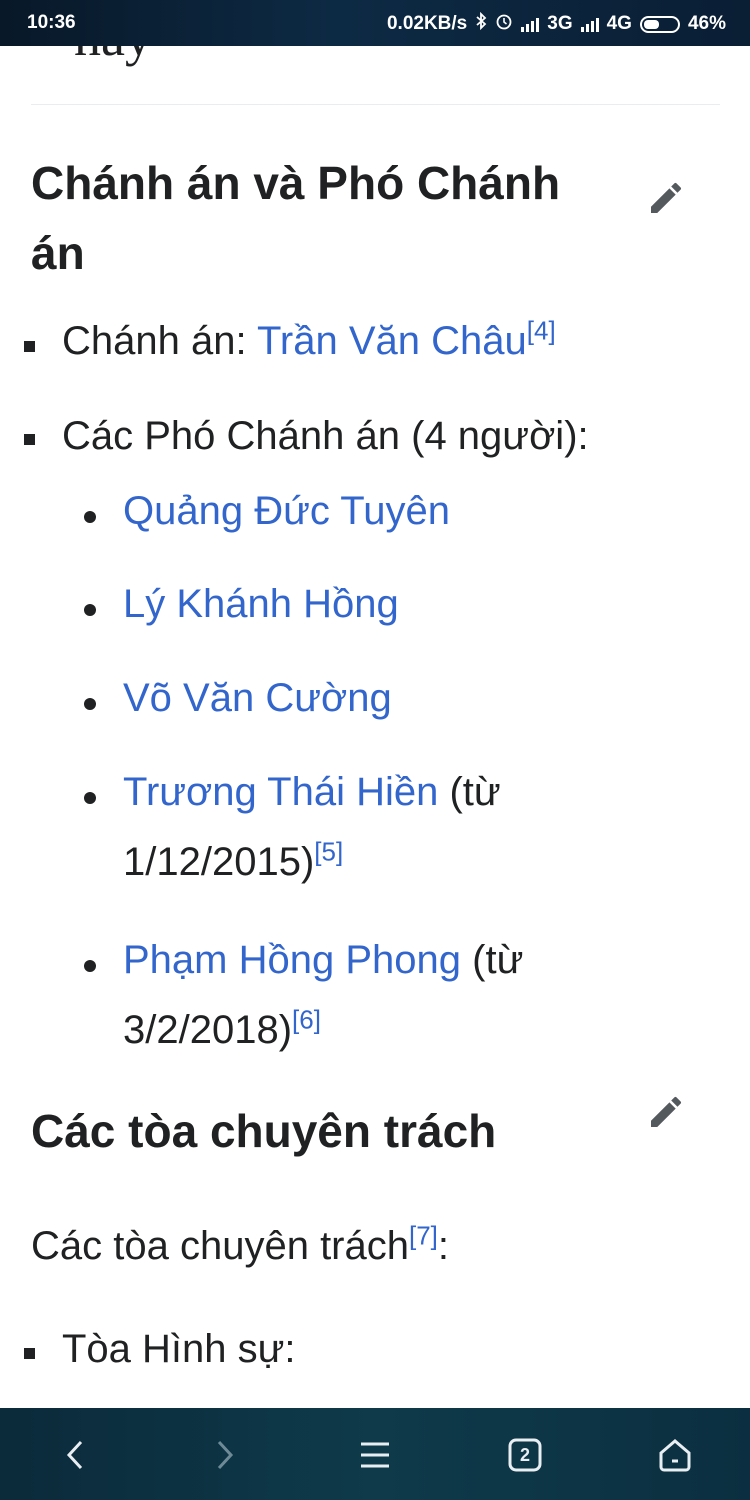 The image size is (750, 1500). Describe the element at coordinates (328, 852) in the screenshot. I see `reference-5: [5]` at that location.